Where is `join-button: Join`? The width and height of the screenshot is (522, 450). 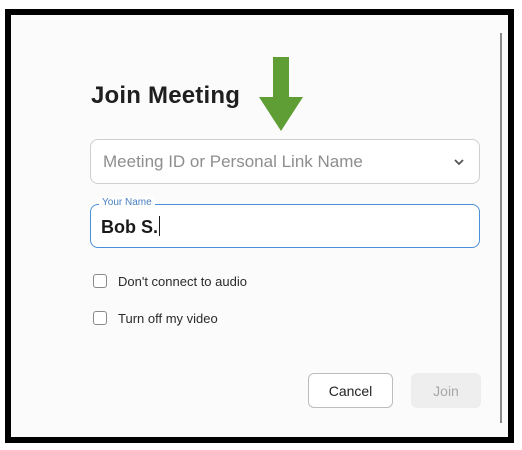
join-button: Join is located at coordinates (446, 390).